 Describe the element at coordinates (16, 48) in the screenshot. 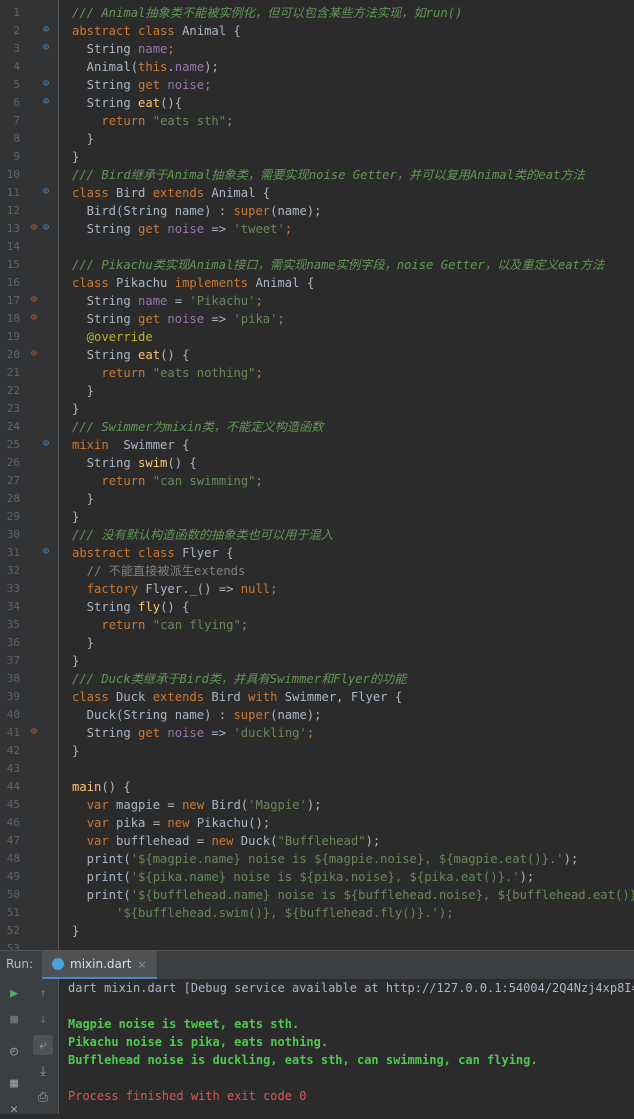

I see `line-number: 3` at that location.